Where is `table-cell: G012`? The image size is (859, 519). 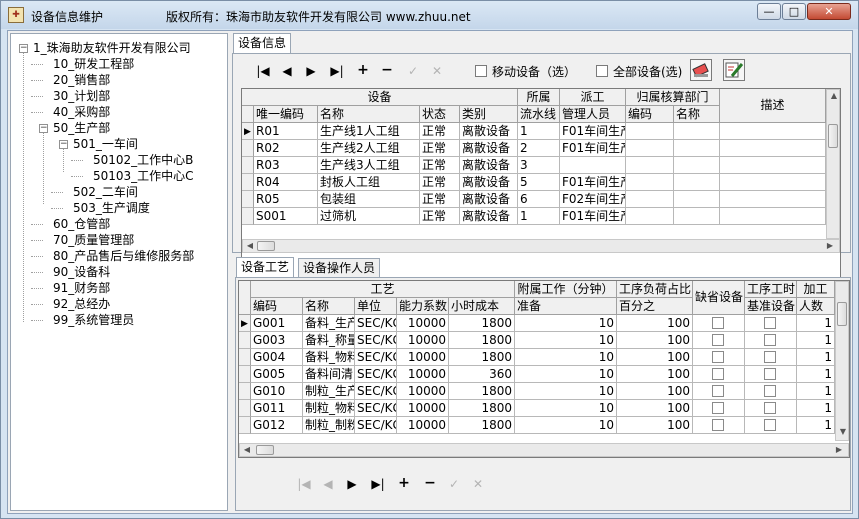 table-cell: G012 is located at coordinates (277, 425).